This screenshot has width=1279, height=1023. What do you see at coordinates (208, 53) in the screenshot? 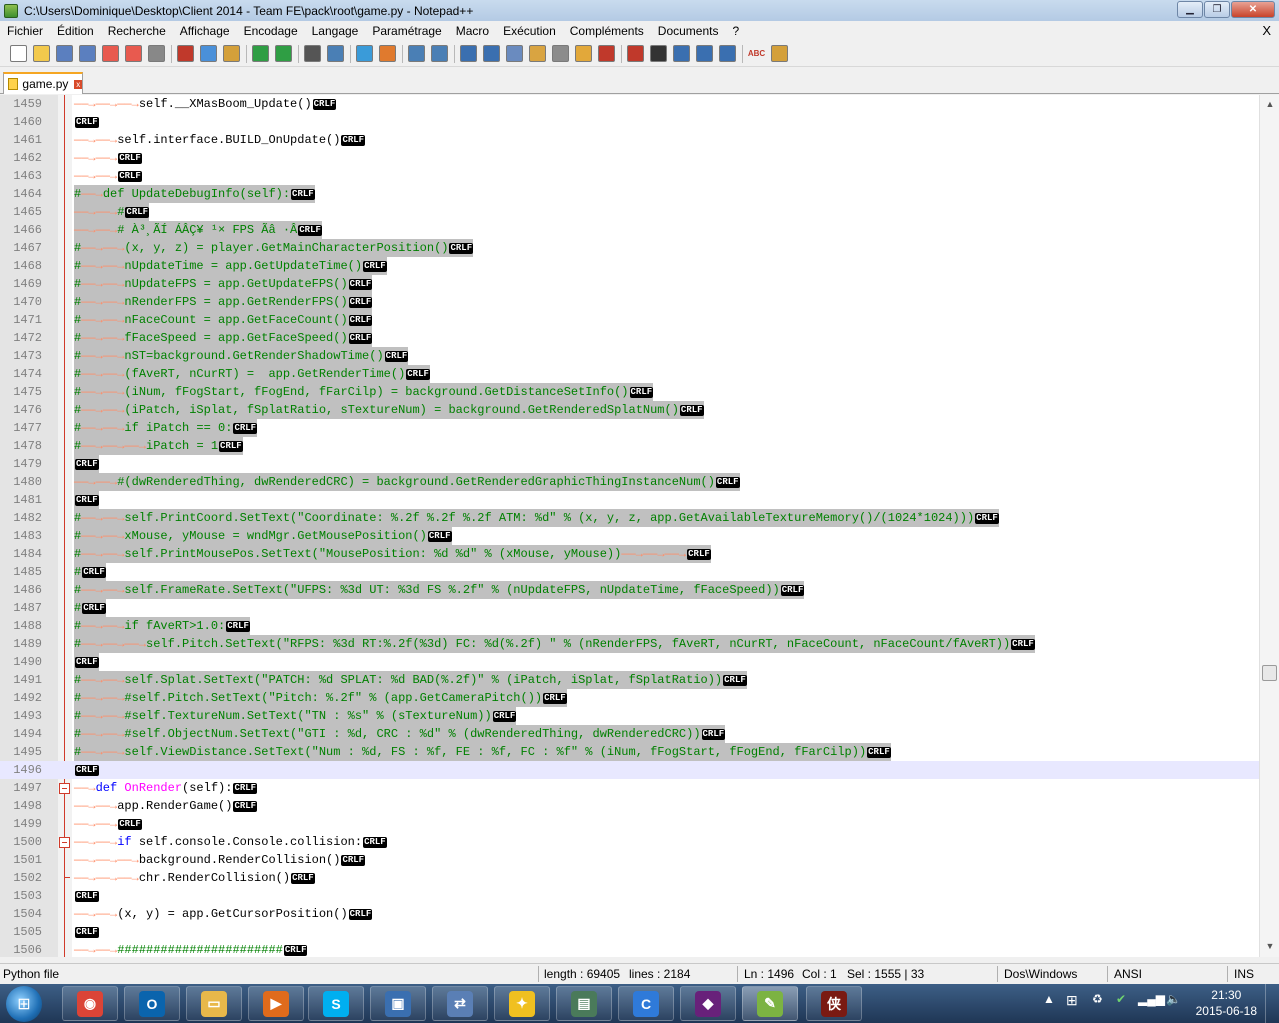
I see `copy-icon` at bounding box center [208, 53].